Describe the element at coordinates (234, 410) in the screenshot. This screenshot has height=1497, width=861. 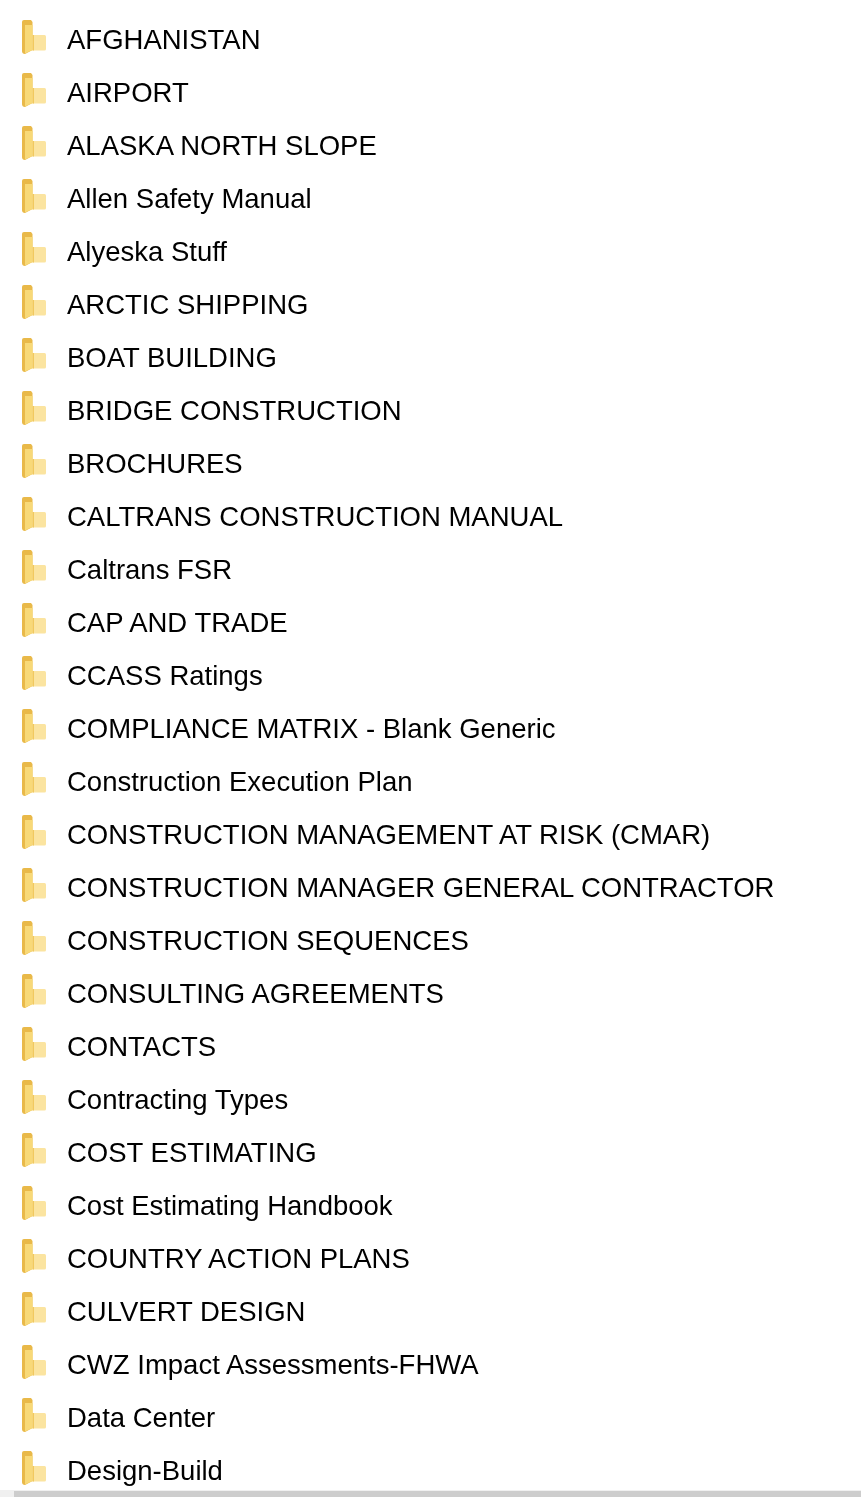
I see `folder-name: BRIDGE CONSTRUCTION` at that location.